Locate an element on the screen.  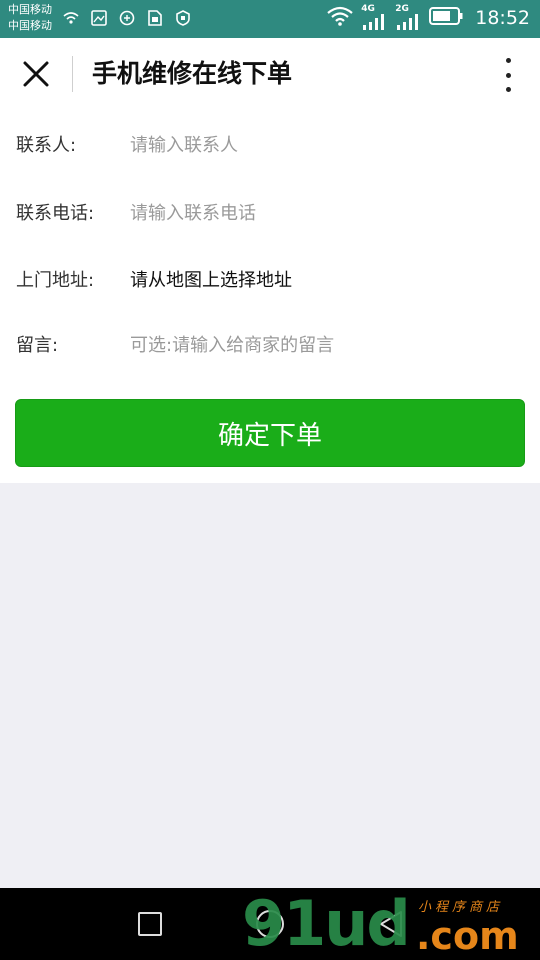
page-title: 手机维修在线下单 is located at coordinates (192, 73).